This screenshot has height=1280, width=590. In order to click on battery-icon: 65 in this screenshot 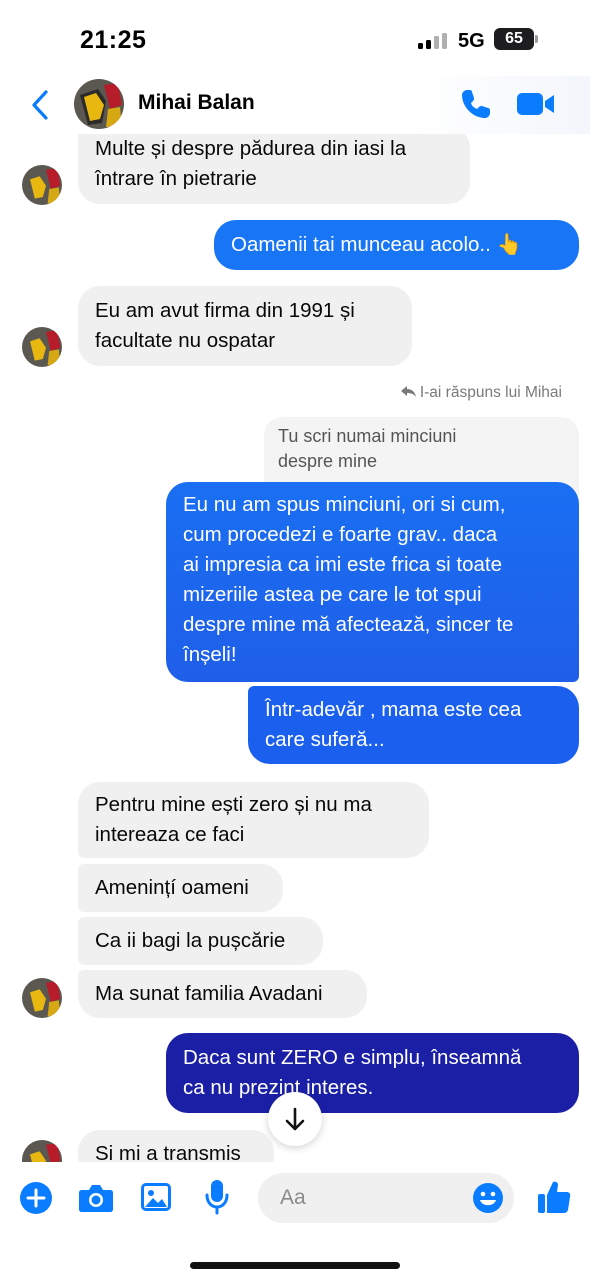, I will do `click(516, 39)`.